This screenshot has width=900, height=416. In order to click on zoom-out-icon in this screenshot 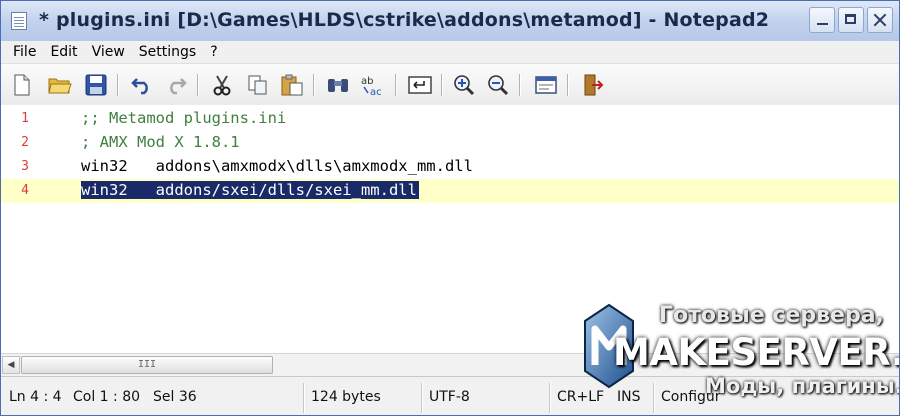, I will do `click(498, 85)`.